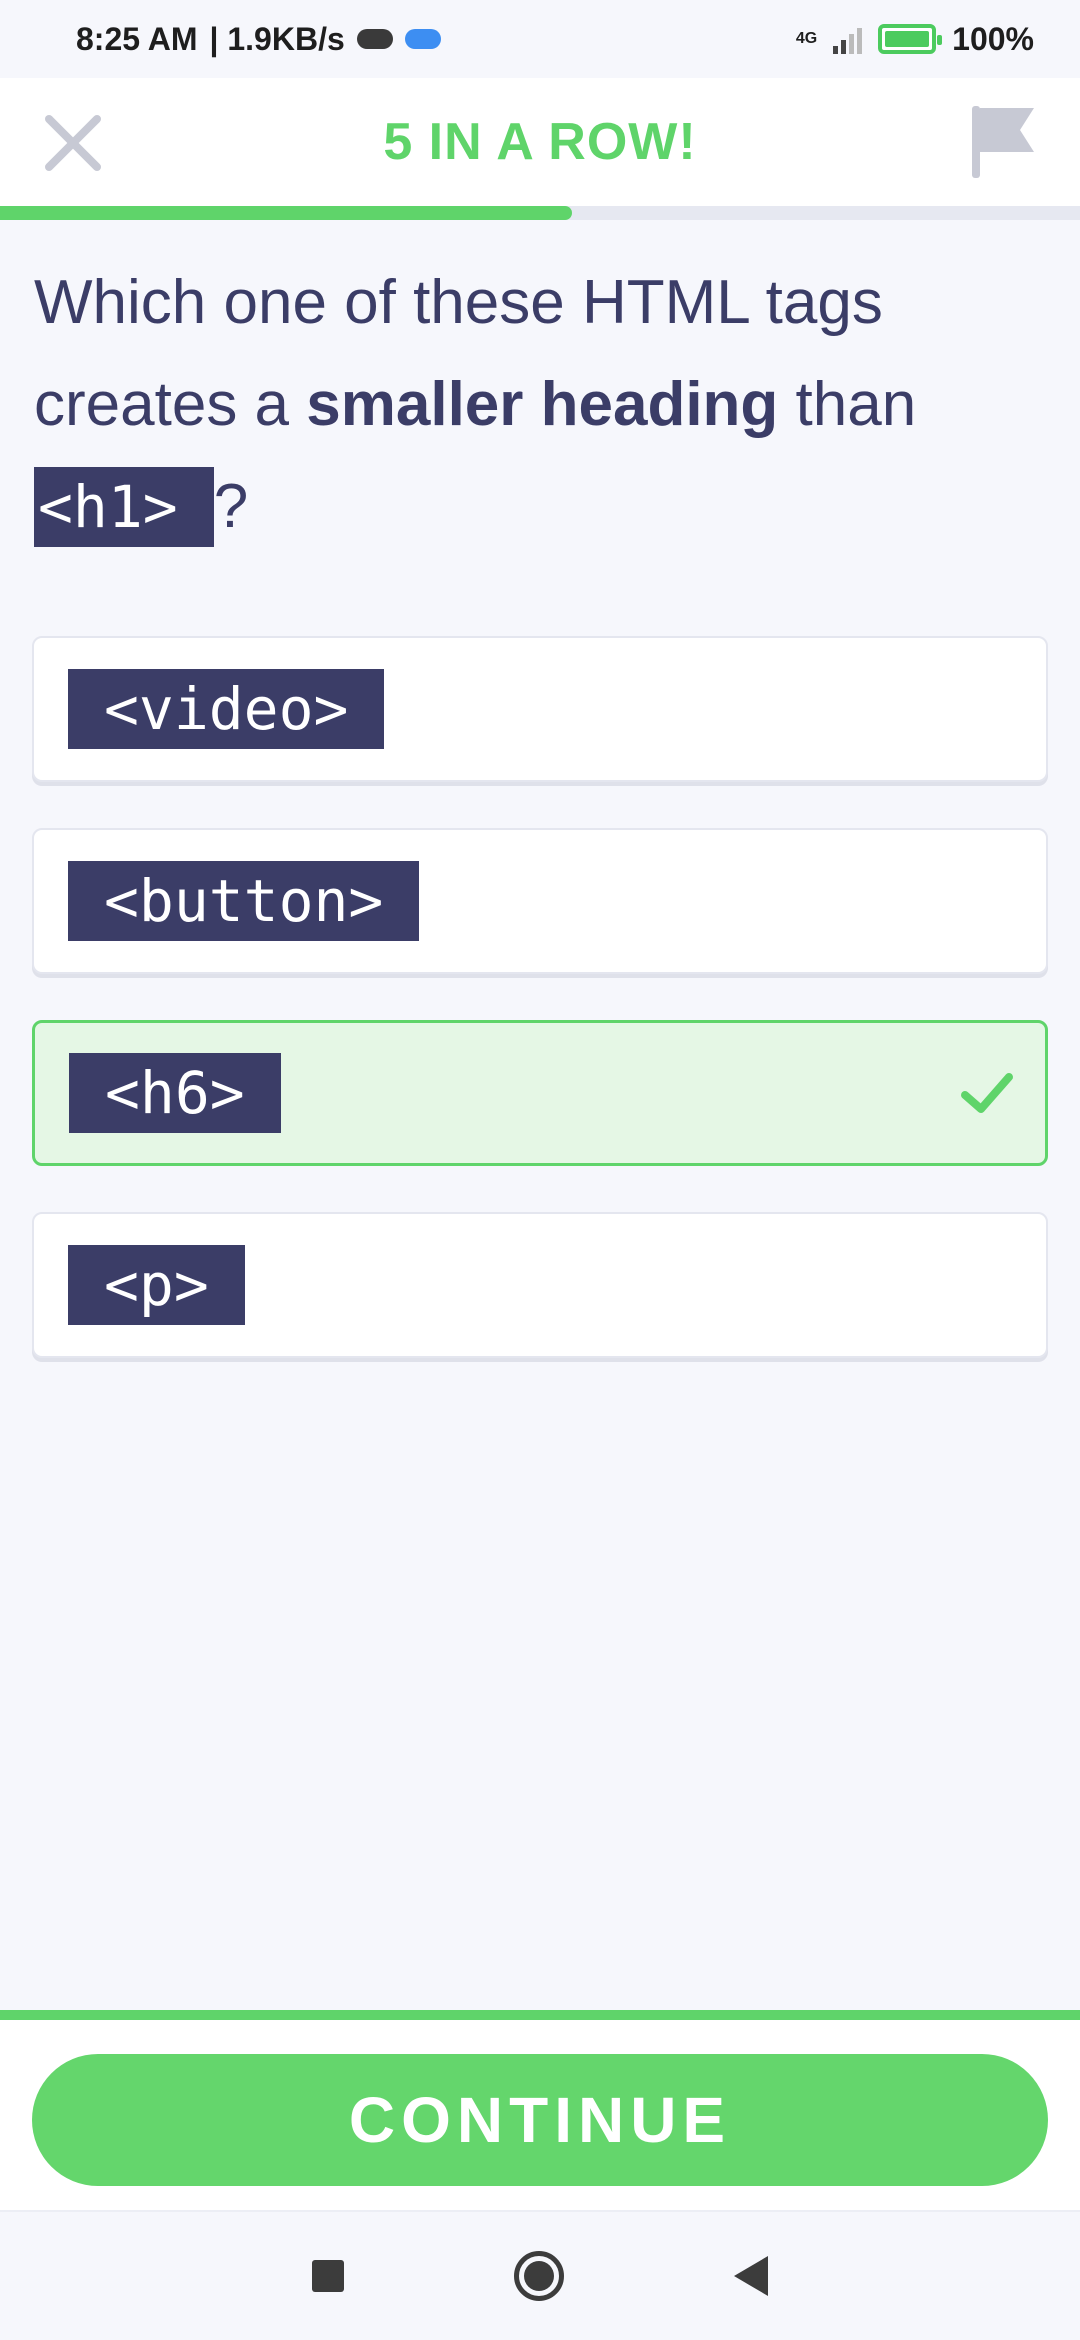  I want to click on streak-title: 5 IN A ROW!, so click(540, 142).